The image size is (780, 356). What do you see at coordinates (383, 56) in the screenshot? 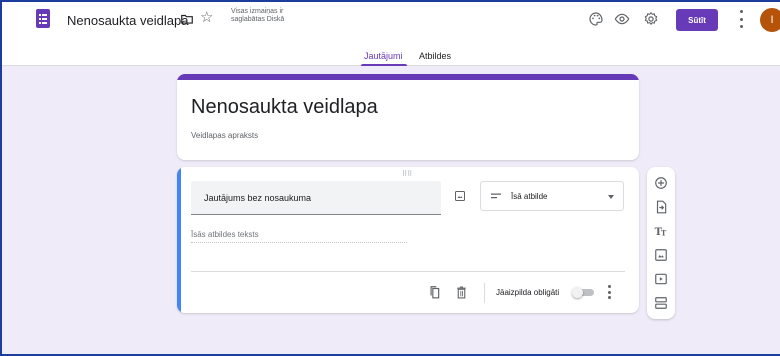
I see `tab-questions: Jautājumi` at bounding box center [383, 56].